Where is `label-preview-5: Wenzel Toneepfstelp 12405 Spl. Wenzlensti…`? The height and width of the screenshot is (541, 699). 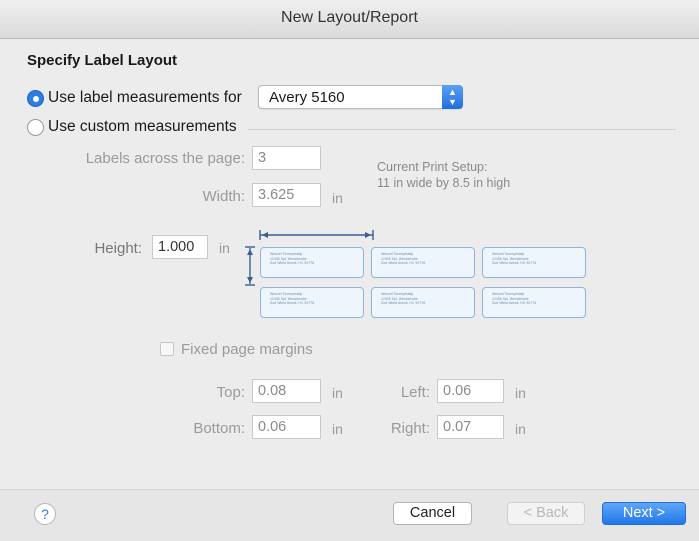 label-preview-5: Wenzel Toneepfstelp 12405 Spl. Wenzlensti… is located at coordinates (423, 302).